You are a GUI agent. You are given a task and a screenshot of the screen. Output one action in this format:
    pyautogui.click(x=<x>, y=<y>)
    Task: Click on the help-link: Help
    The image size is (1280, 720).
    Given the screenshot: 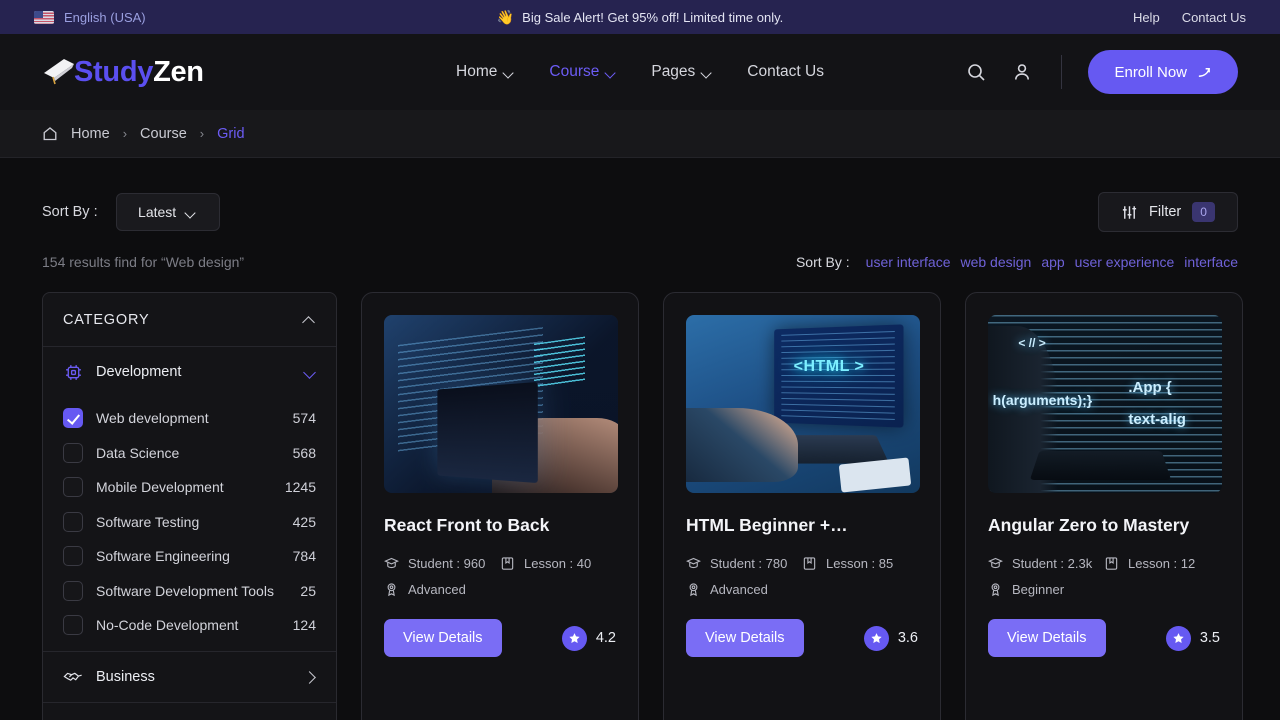 What is the action you would take?
    pyautogui.click(x=1146, y=17)
    